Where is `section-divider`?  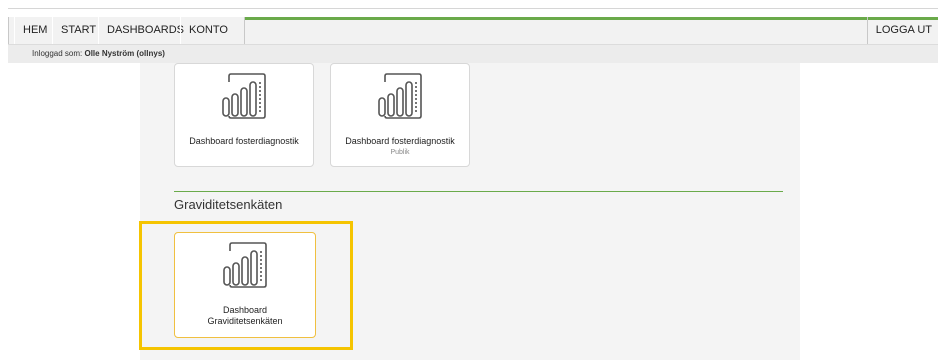
section-divider is located at coordinates (478, 191).